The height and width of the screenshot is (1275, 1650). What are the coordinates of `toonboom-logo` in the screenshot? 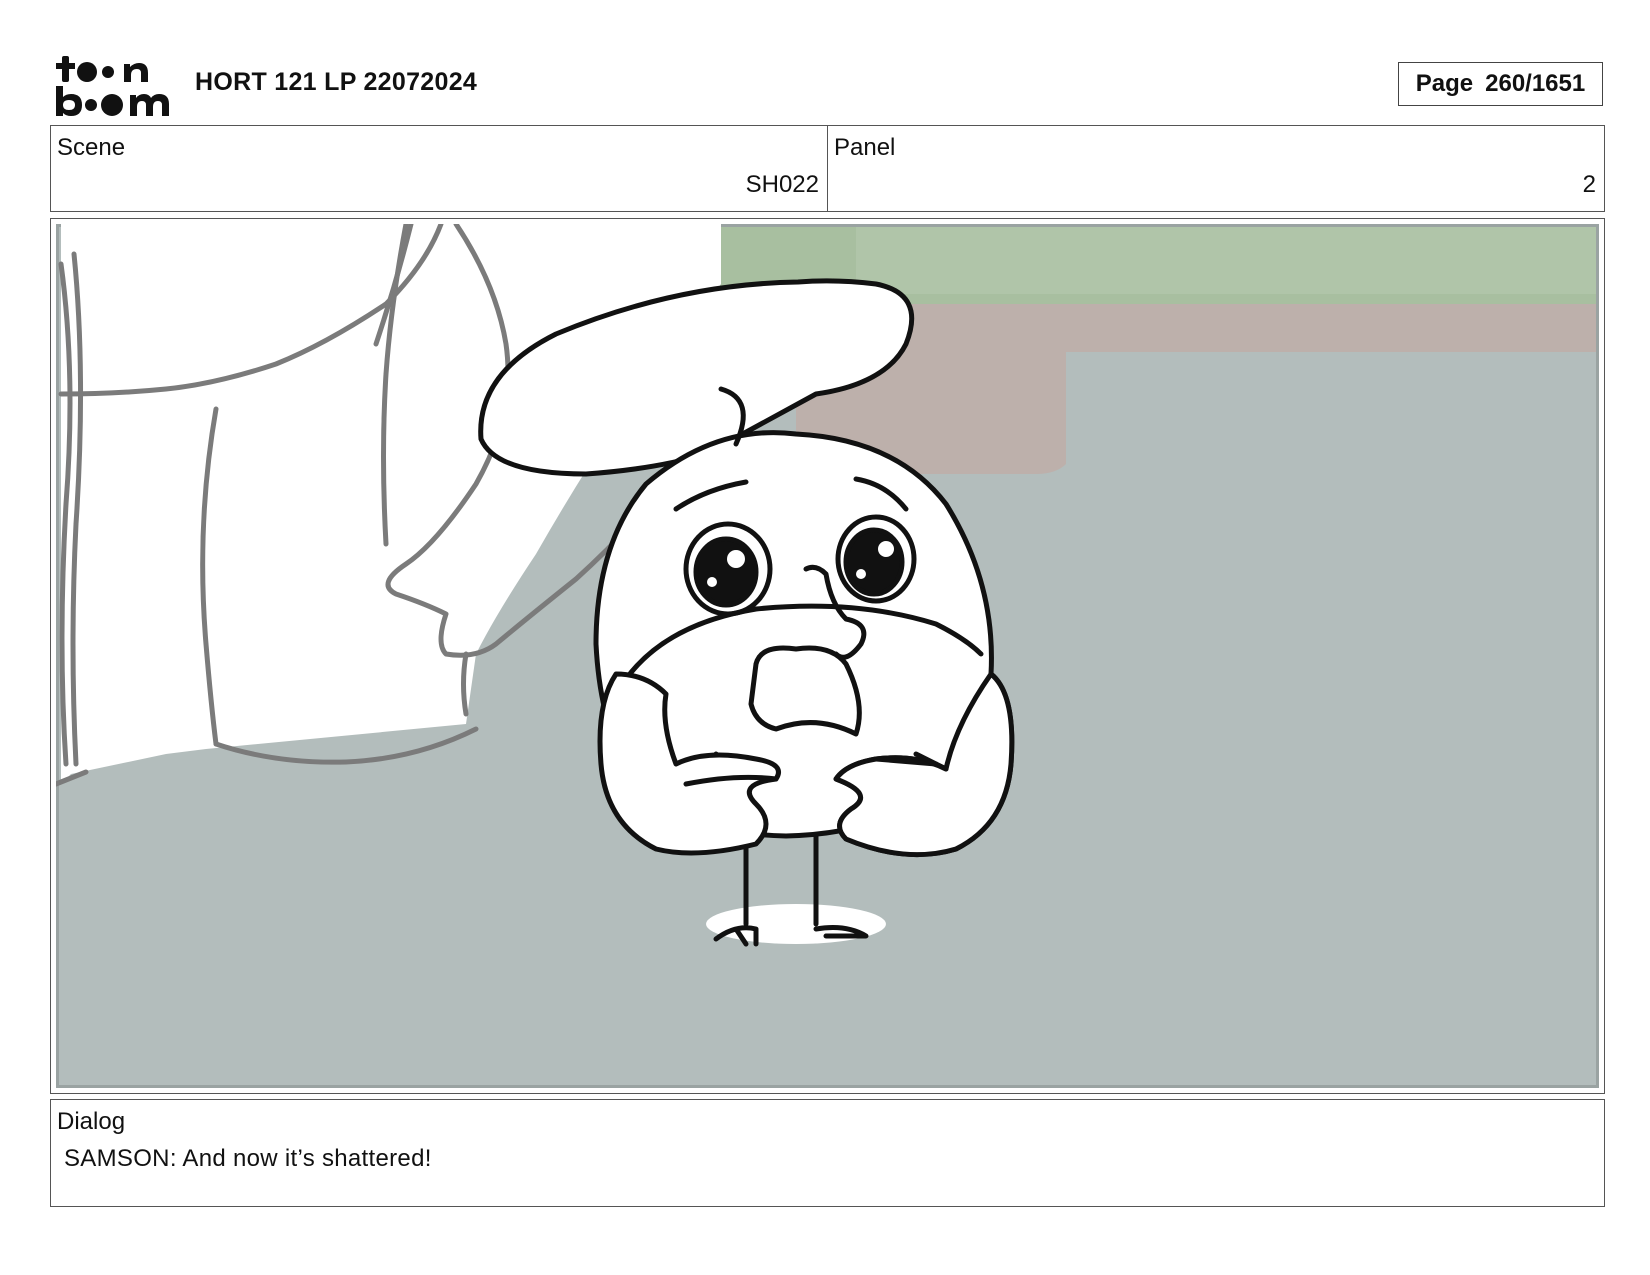 It's located at (112, 86).